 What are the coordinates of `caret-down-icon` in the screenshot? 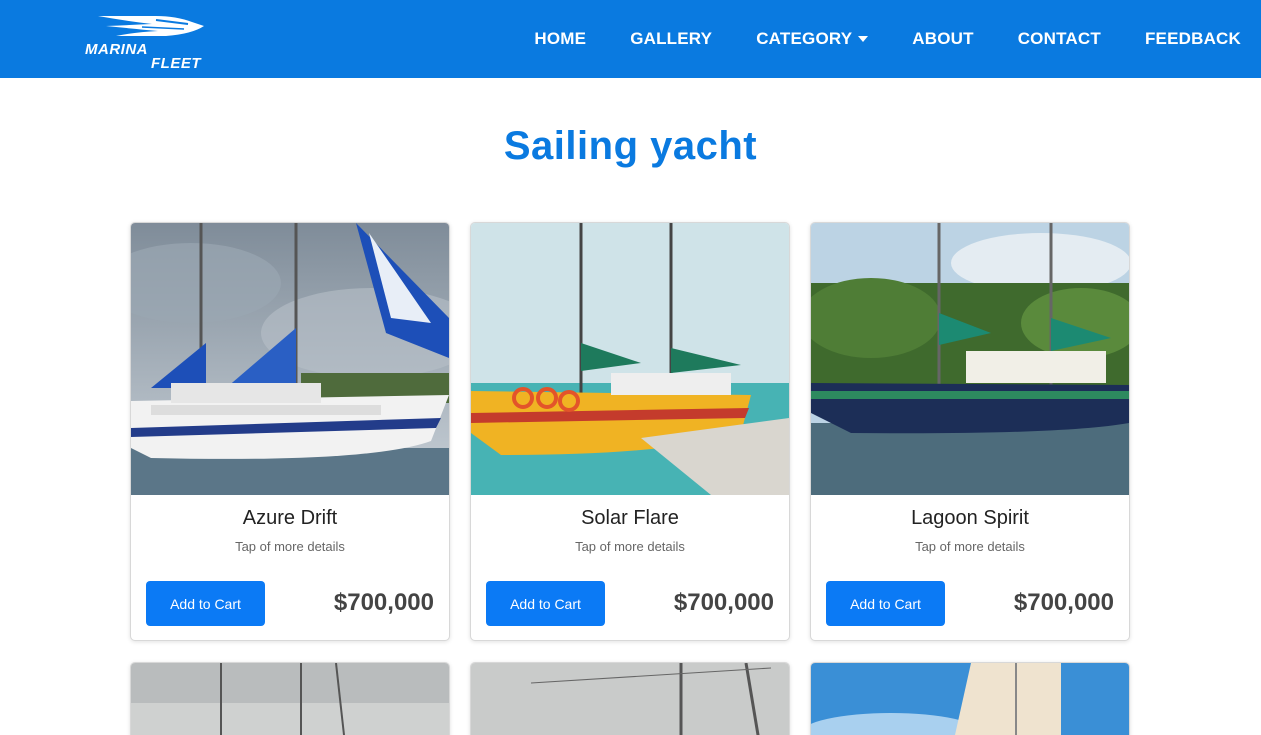 It's located at (863, 39).